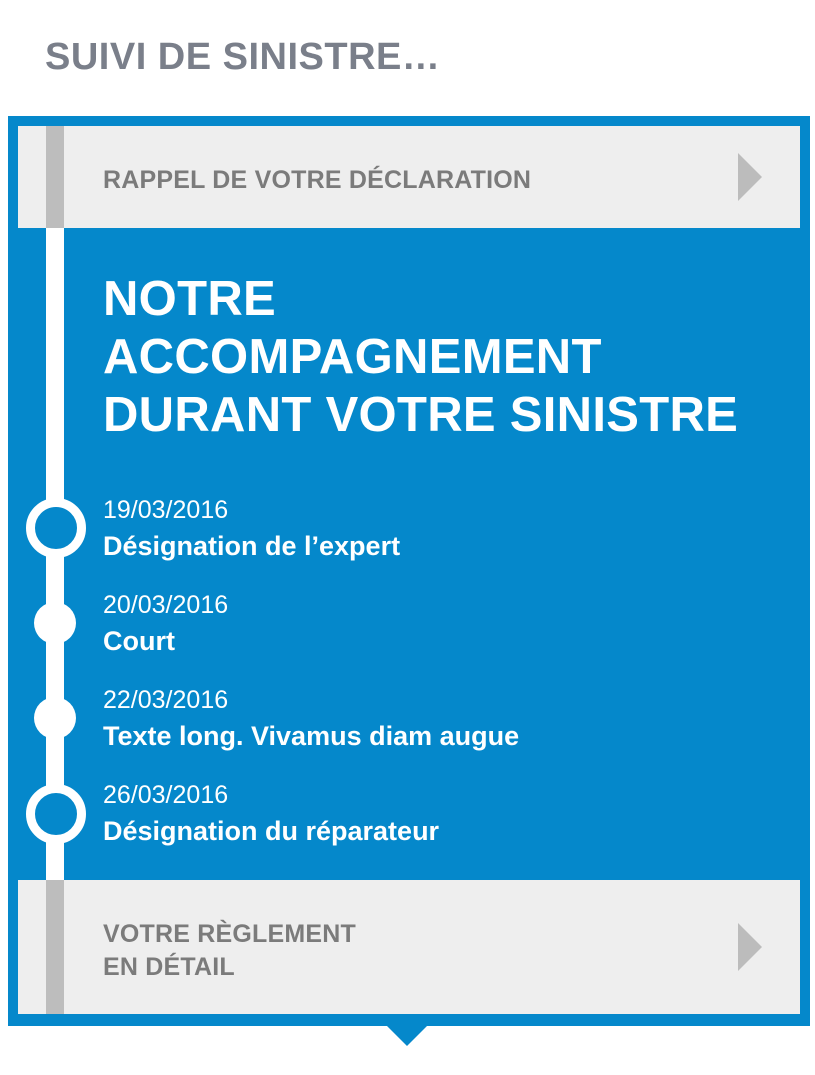  What do you see at coordinates (271, 814) in the screenshot?
I see `timeline-event: 26/03/2016 Désignation du réparateur` at bounding box center [271, 814].